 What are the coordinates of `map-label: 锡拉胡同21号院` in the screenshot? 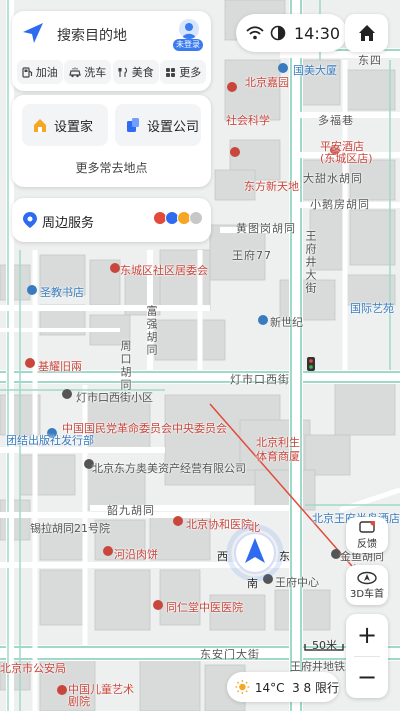 It's located at (70, 528).